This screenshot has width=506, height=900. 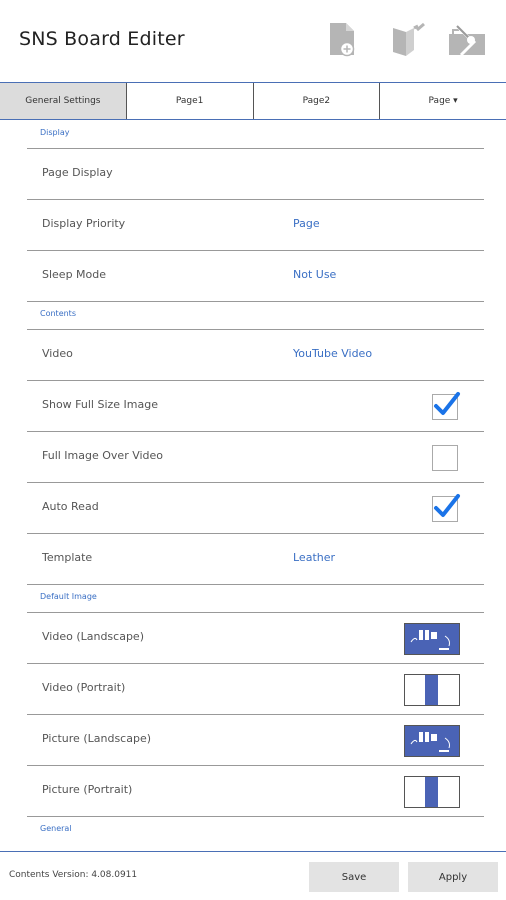 I want to click on app-title: SNS Board Editer, so click(x=102, y=39).